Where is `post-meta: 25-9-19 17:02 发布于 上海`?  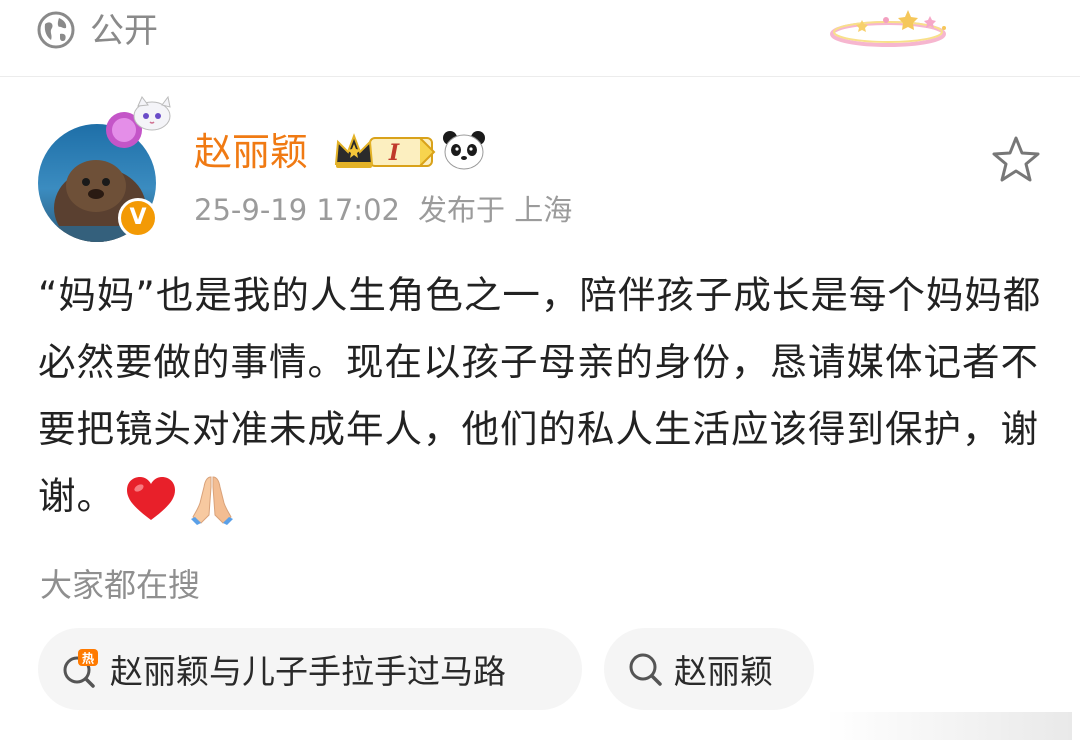 post-meta: 25-9-19 17:02 发布于 上海 is located at coordinates (392, 210).